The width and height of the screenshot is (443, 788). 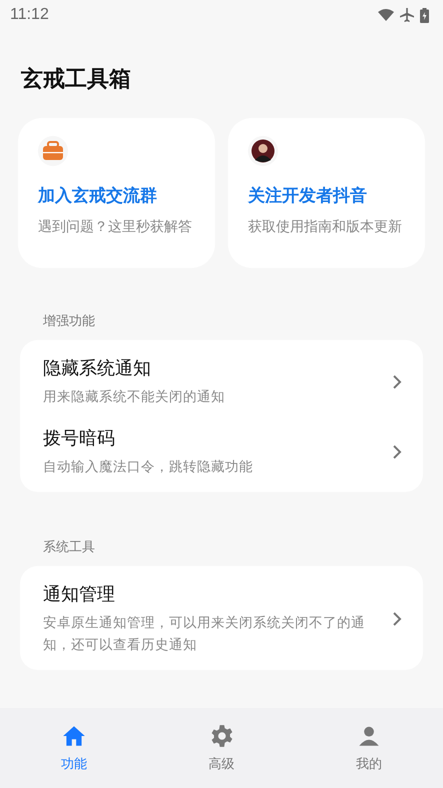 I want to click on battery-icon, so click(x=424, y=15).